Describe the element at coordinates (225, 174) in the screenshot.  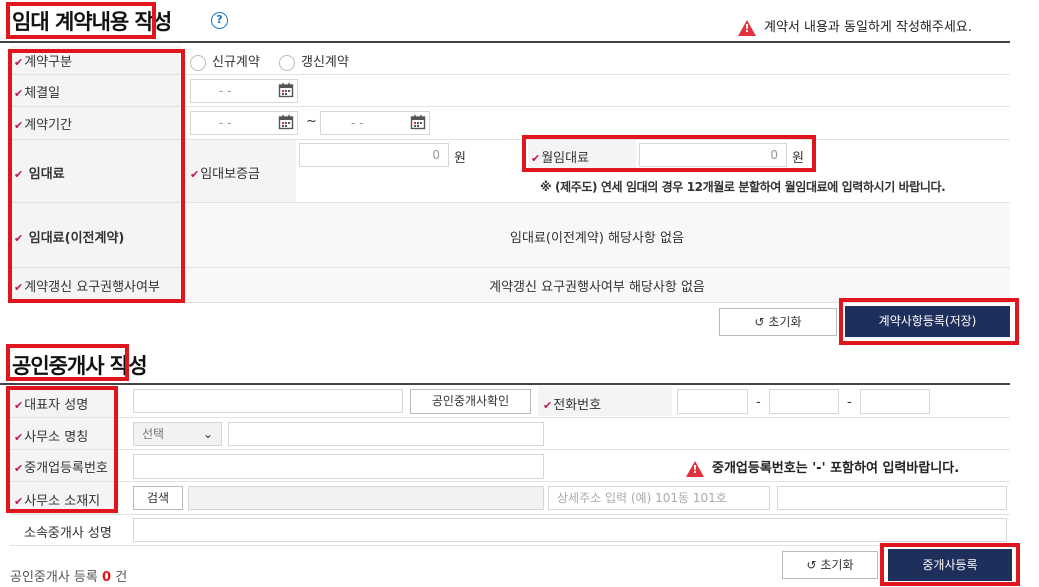
I see `label-deposit: ✔임대보증금` at that location.